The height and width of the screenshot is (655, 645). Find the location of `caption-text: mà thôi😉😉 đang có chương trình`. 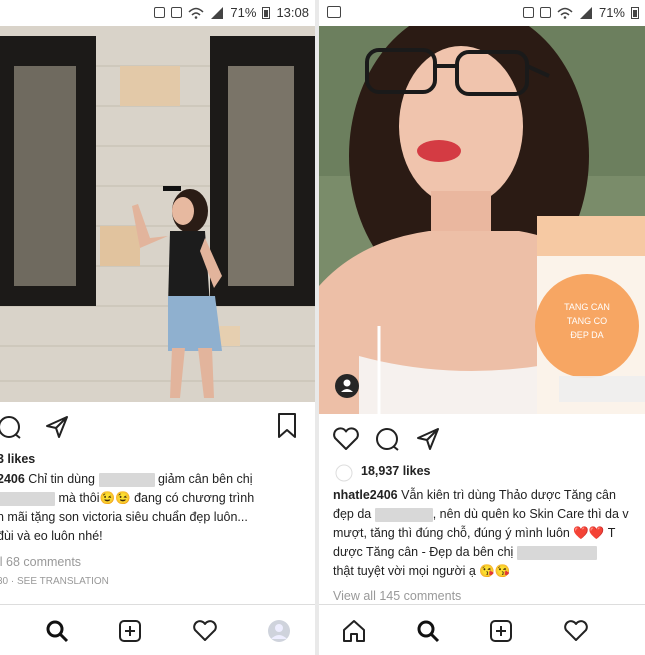

caption-text: mà thôi😉😉 đang có chương trình is located at coordinates (156, 498).